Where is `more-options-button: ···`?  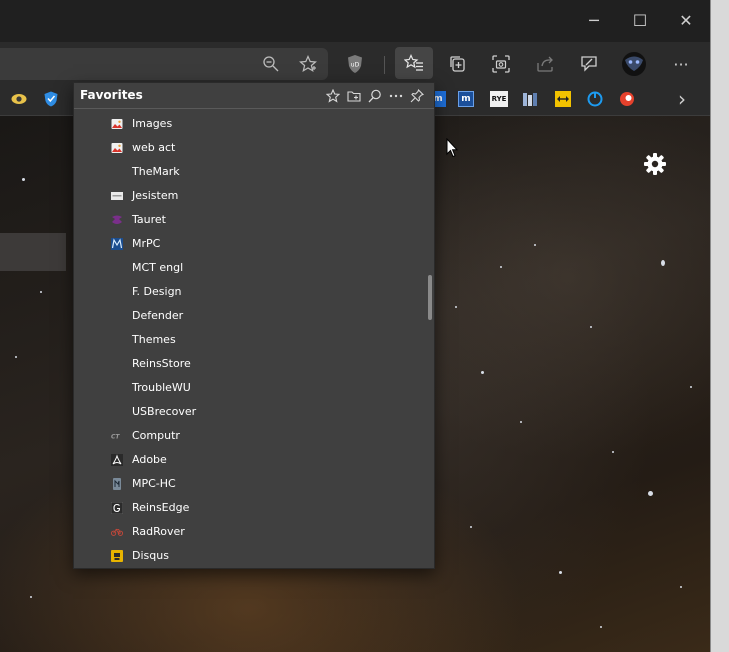
more-options-button: ··· is located at coordinates (681, 64).